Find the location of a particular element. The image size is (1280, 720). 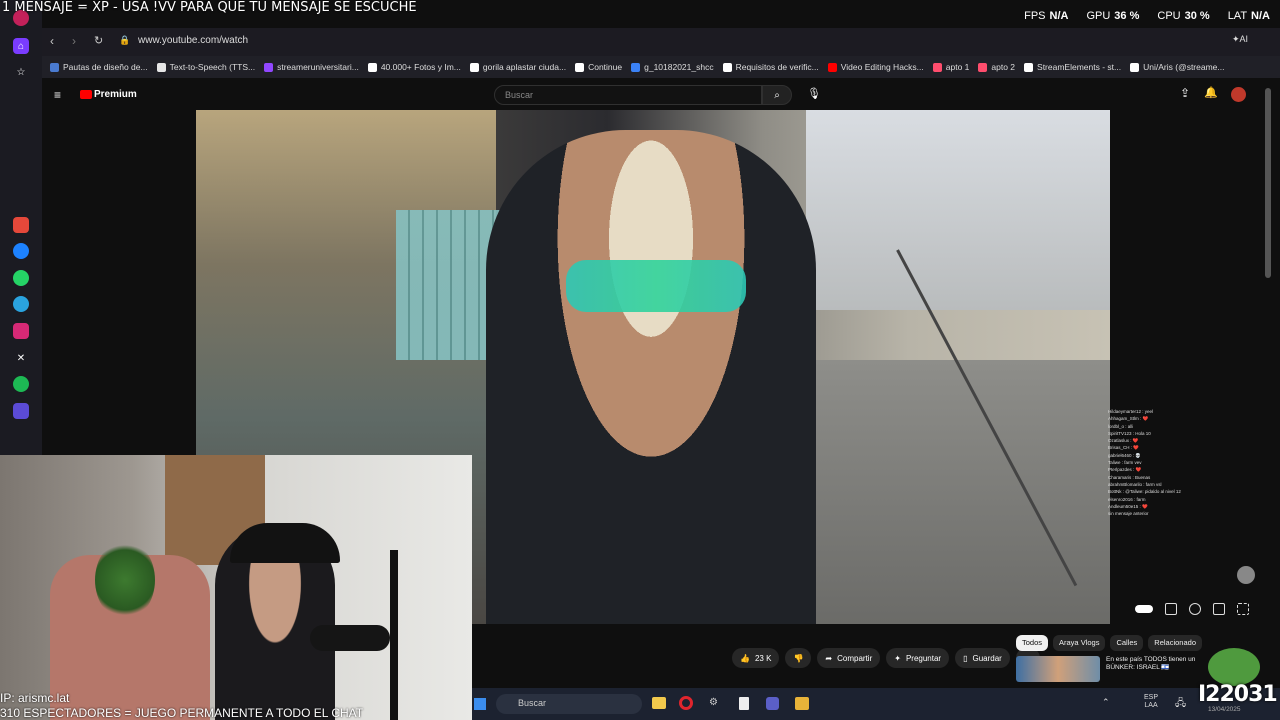

like-button: 👍 23 K is located at coordinates (756, 658).